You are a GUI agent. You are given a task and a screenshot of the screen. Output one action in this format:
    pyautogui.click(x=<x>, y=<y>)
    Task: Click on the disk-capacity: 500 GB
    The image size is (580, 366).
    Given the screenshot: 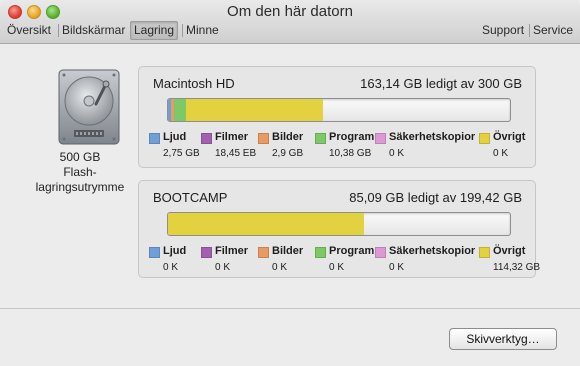 What is the action you would take?
    pyautogui.click(x=80, y=157)
    